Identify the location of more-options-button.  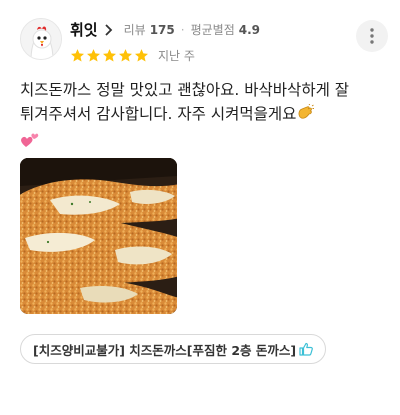
(372, 36).